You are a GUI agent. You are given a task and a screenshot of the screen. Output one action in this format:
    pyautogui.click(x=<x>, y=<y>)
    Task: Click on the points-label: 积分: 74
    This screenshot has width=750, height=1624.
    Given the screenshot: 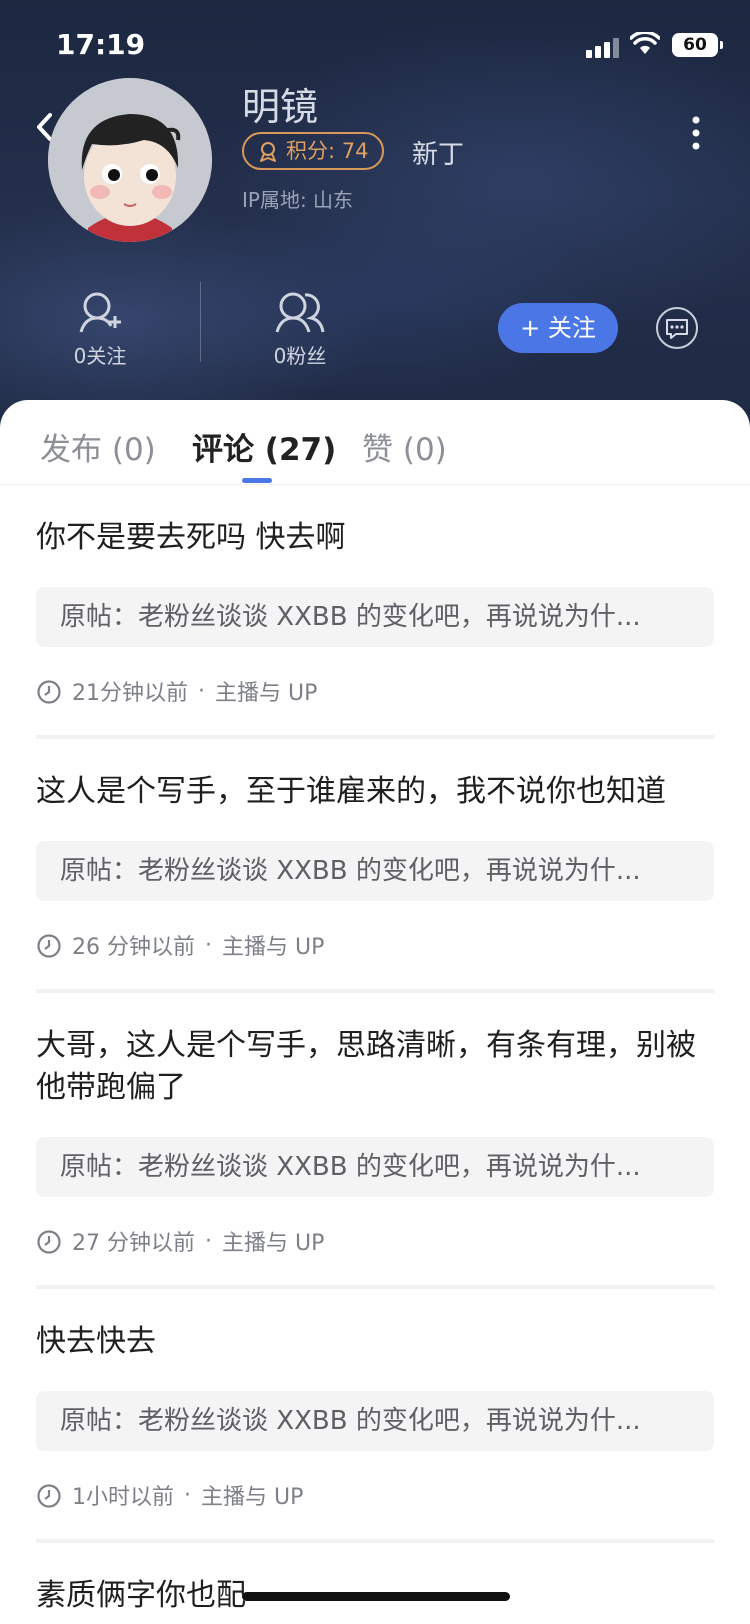 What is the action you would take?
    pyautogui.click(x=327, y=151)
    